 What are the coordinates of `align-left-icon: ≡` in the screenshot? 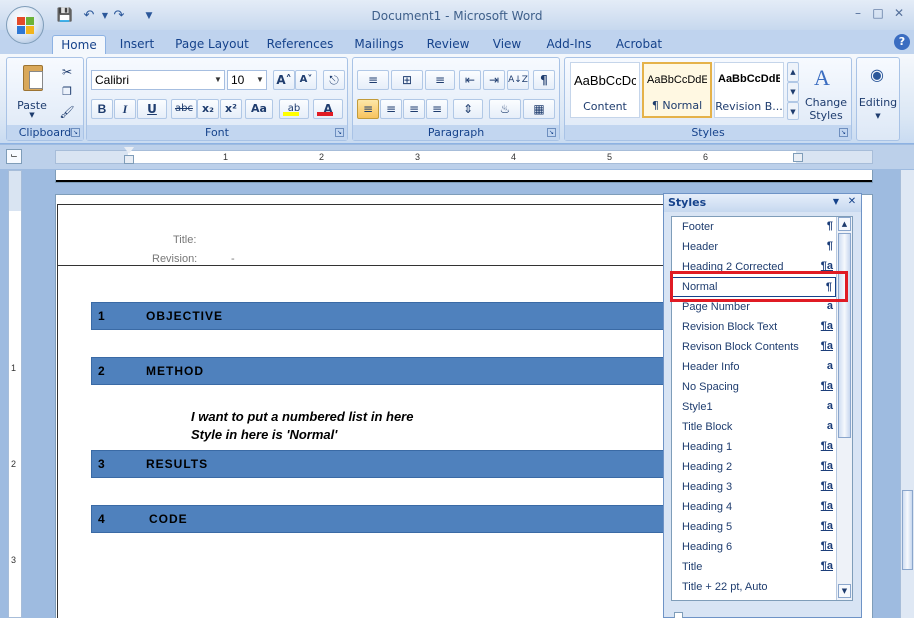 It's located at (368, 109).